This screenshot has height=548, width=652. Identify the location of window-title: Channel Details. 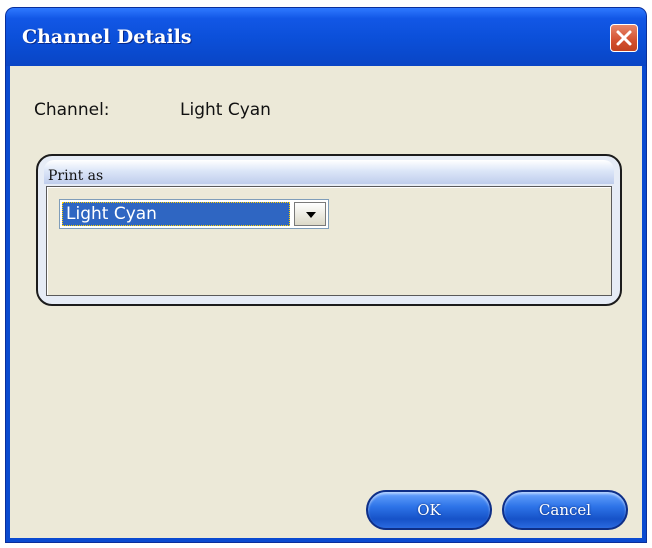
(107, 37).